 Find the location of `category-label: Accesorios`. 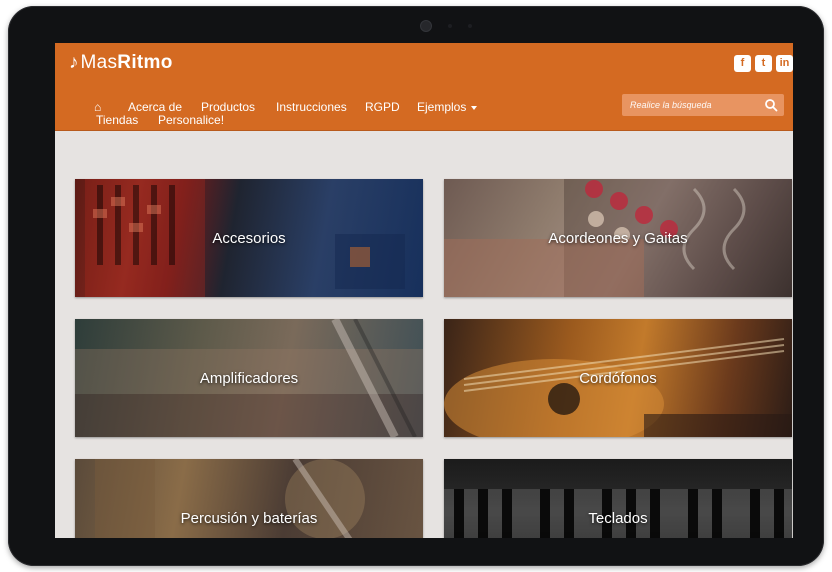

category-label: Accesorios is located at coordinates (249, 238).